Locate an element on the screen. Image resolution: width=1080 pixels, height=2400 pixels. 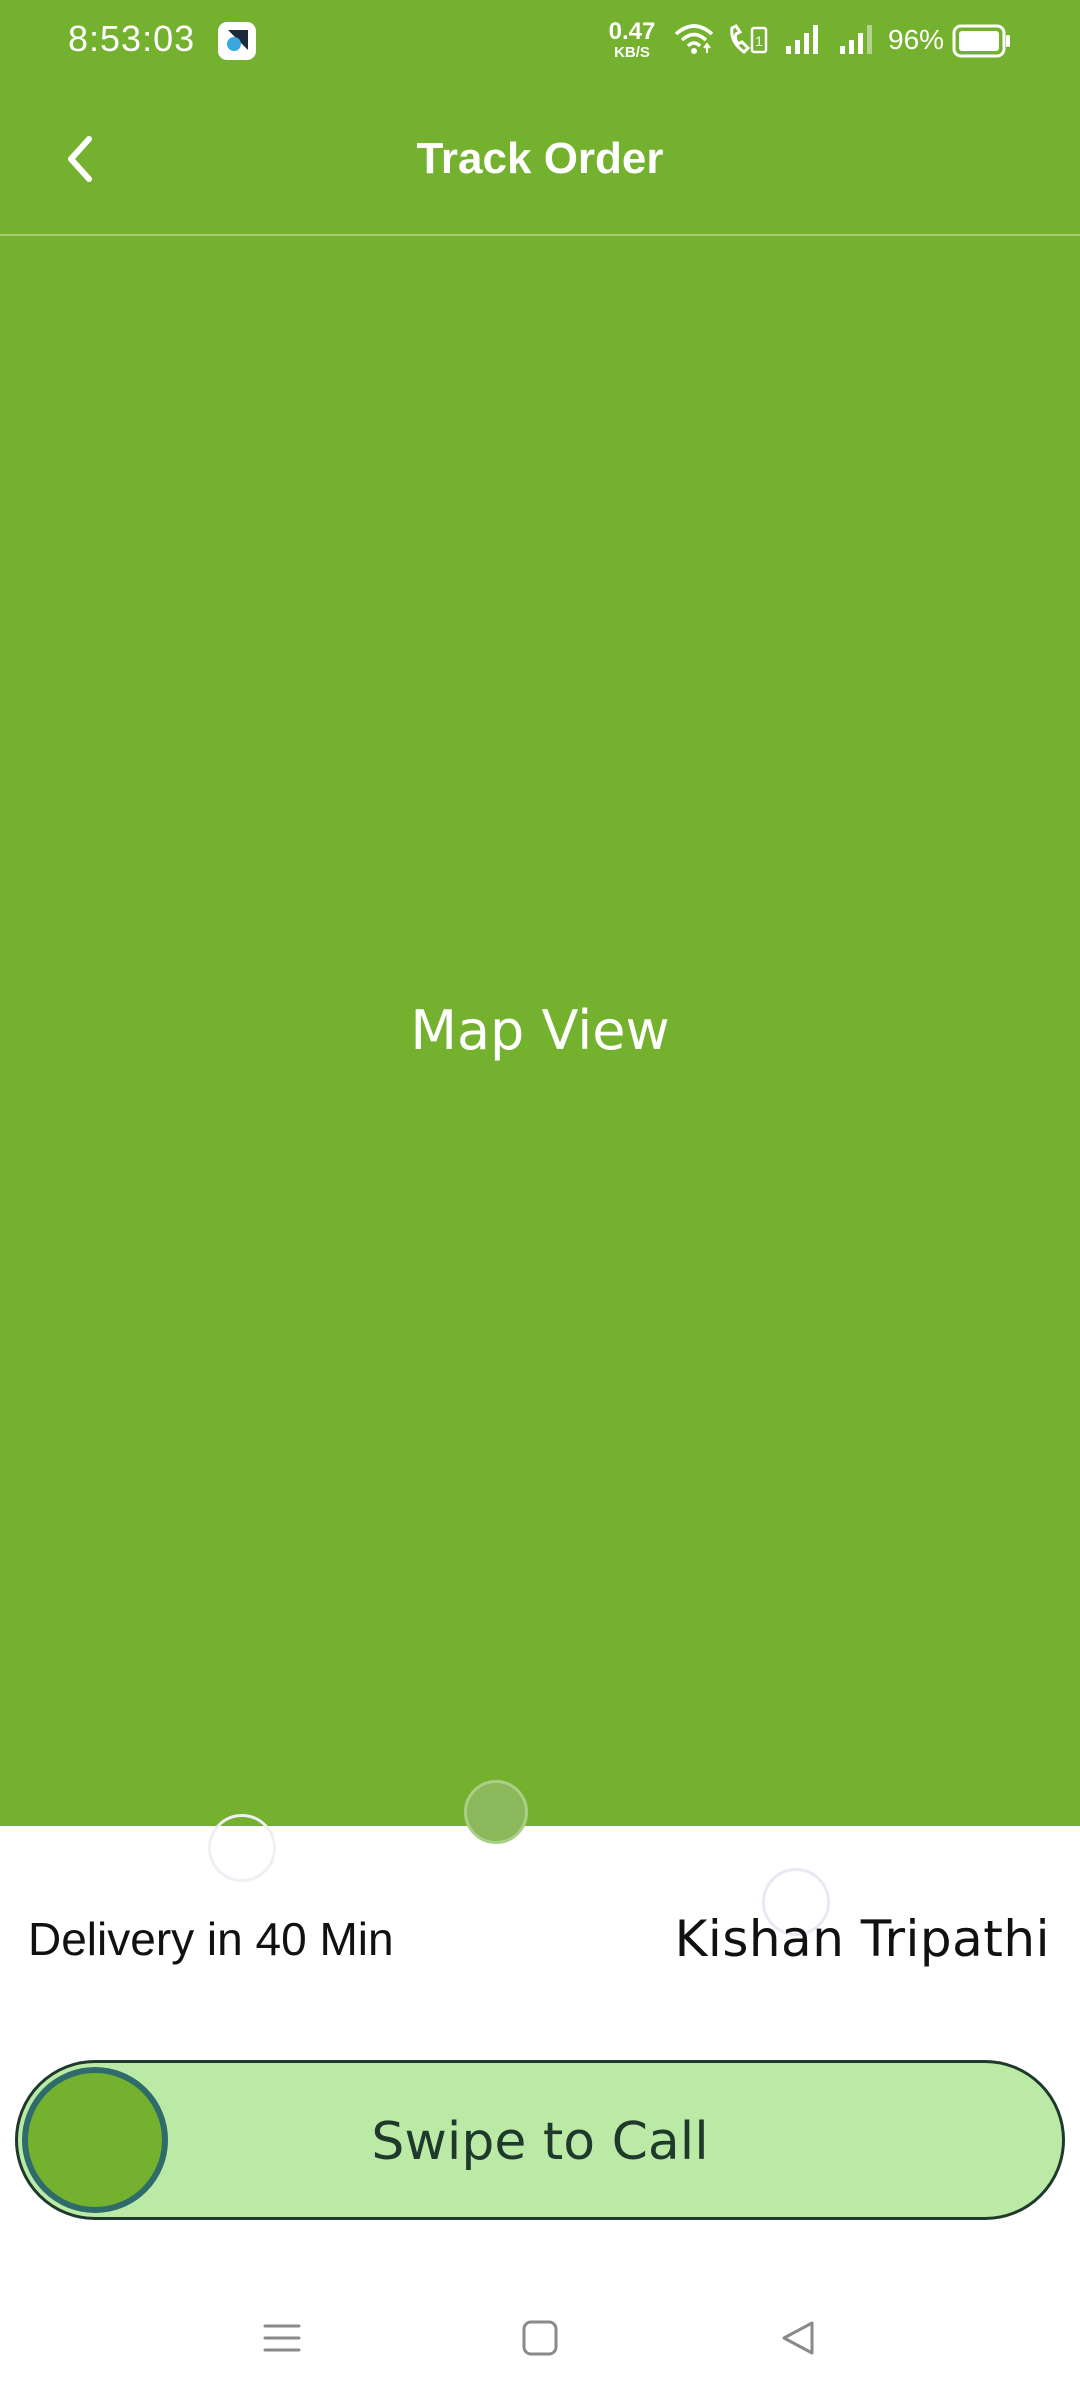
home-button is located at coordinates (540, 2338).